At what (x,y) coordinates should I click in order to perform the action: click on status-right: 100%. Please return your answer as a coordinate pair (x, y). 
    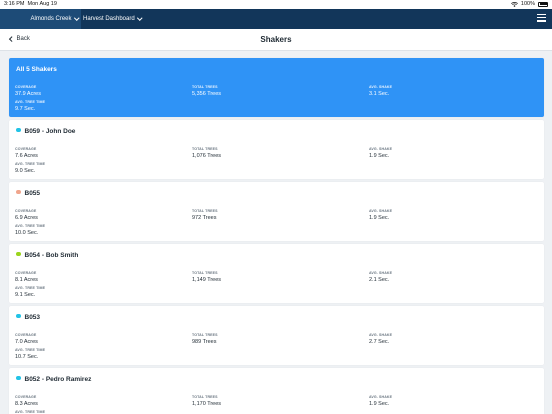
    Looking at the image, I should click on (529, 4).